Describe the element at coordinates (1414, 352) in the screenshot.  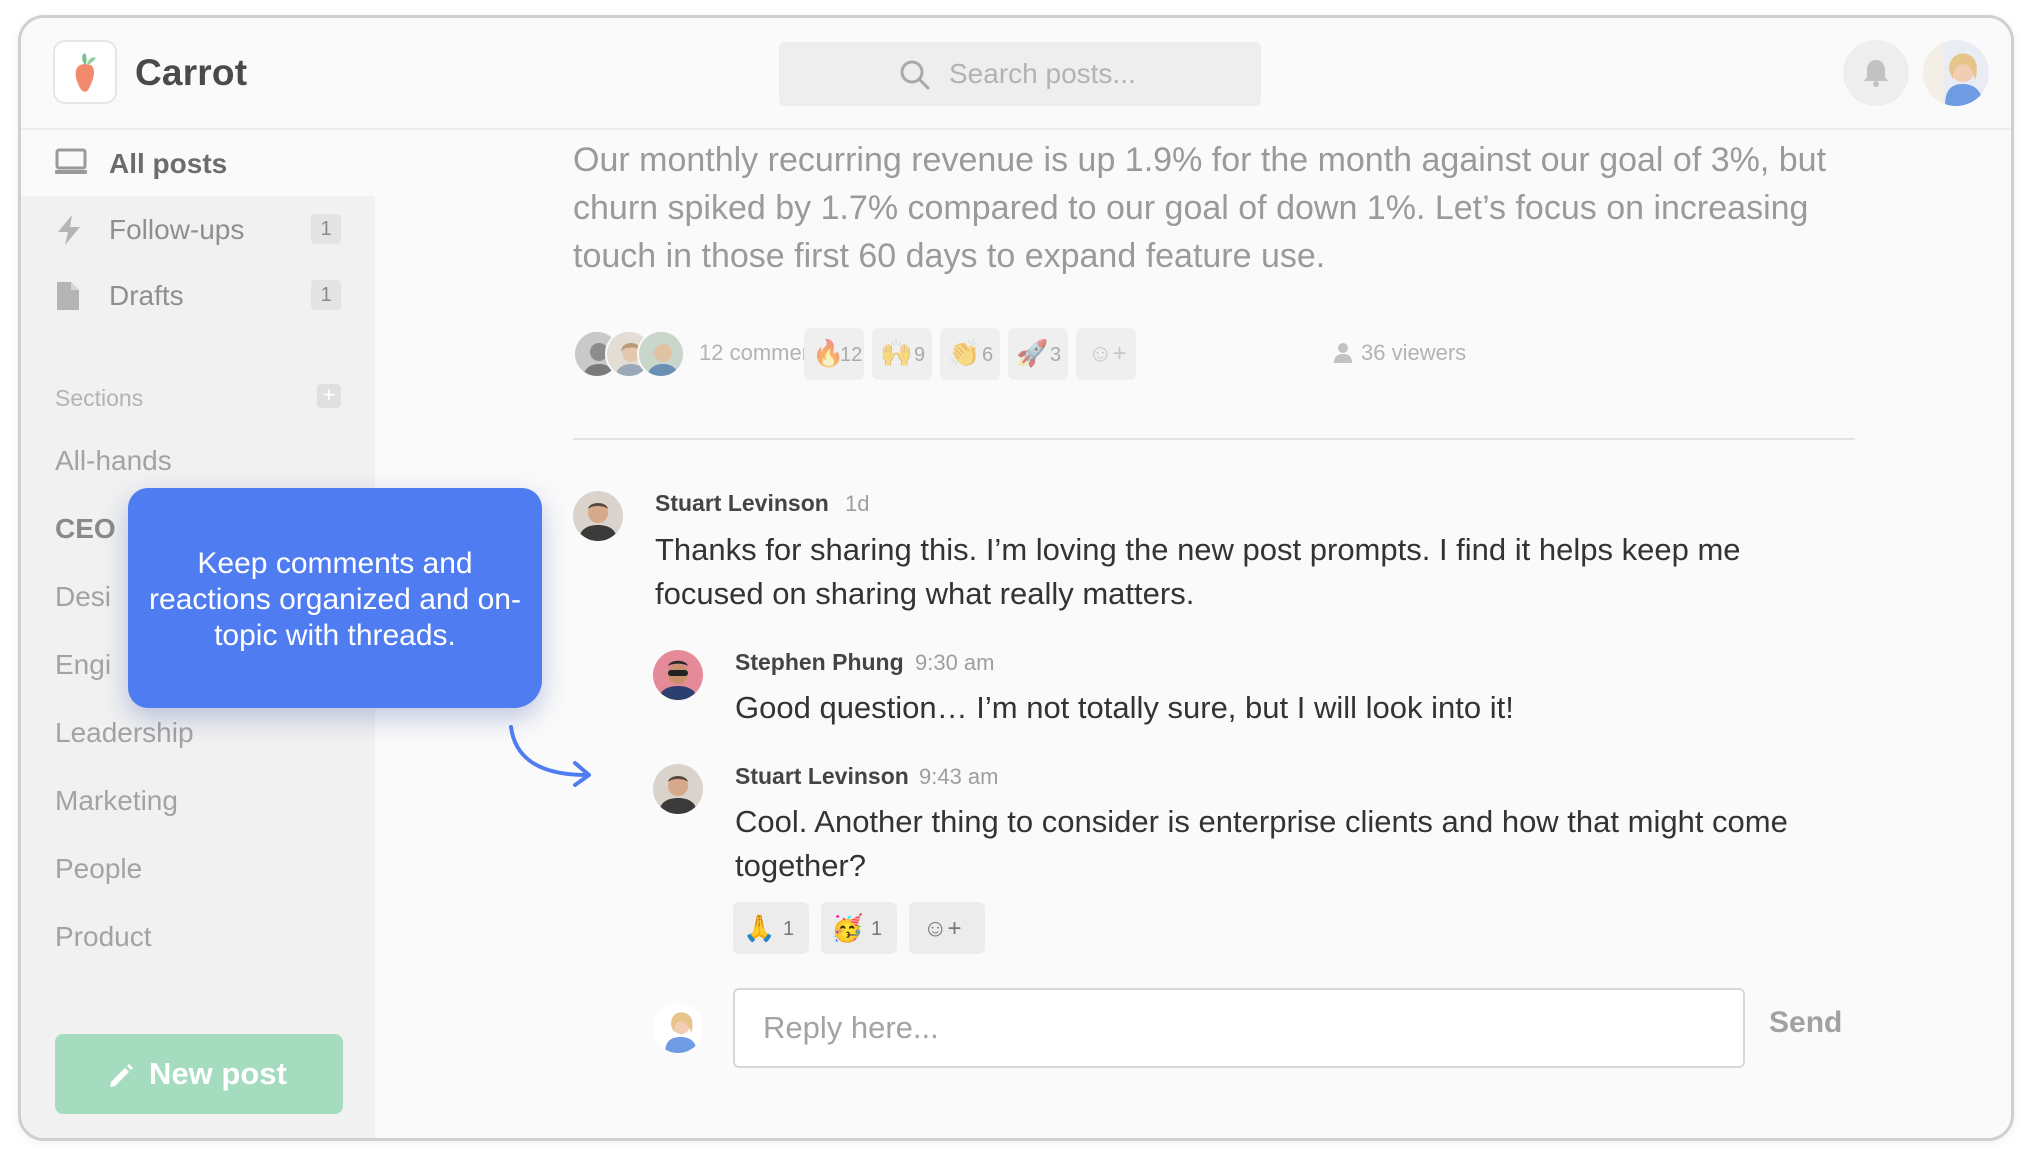
I see `viewers-label: 36 viewers` at that location.